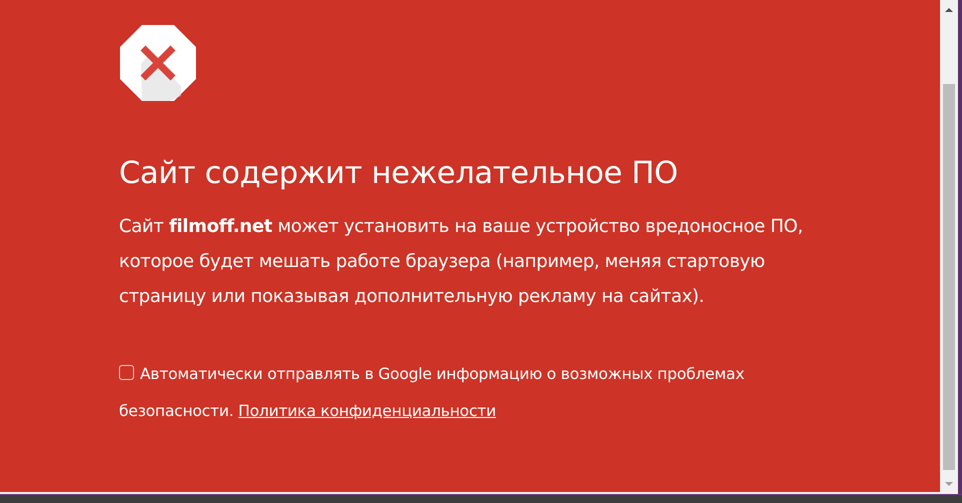 The image size is (962, 503). I want to click on report-option: Автоматически отправлять в Google информацию о возможных проблемах безопасности. Политика конфиденциальности, so click(479, 393).